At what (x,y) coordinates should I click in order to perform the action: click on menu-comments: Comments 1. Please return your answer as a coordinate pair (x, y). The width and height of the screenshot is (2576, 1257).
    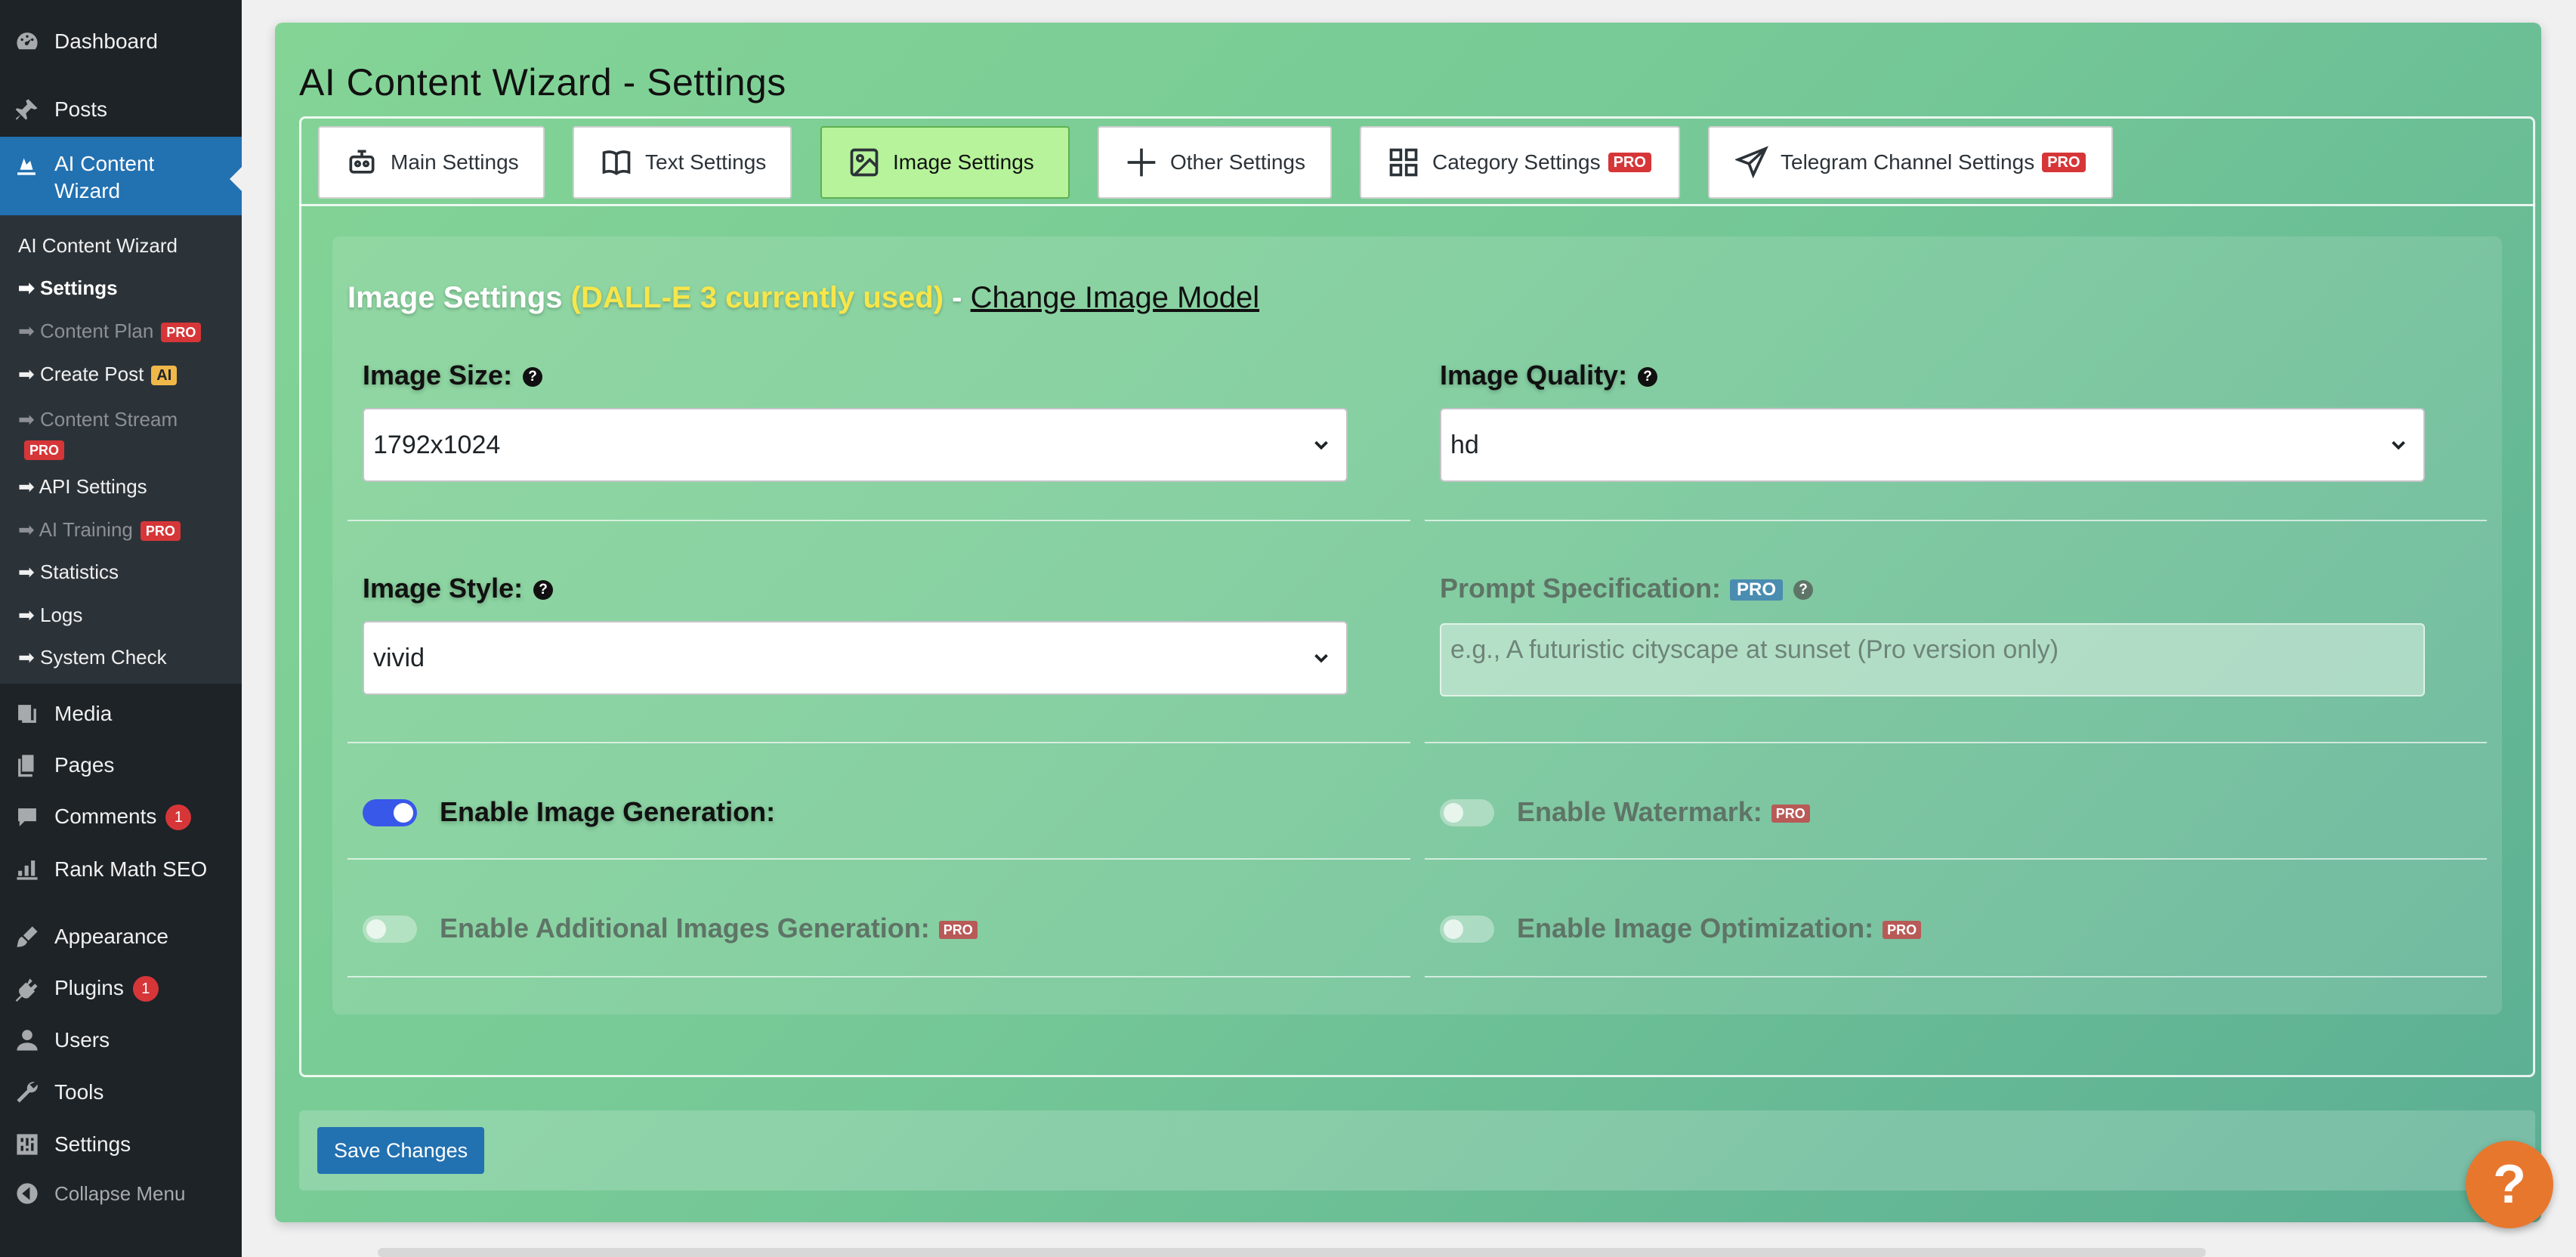
    Looking at the image, I should click on (121, 817).